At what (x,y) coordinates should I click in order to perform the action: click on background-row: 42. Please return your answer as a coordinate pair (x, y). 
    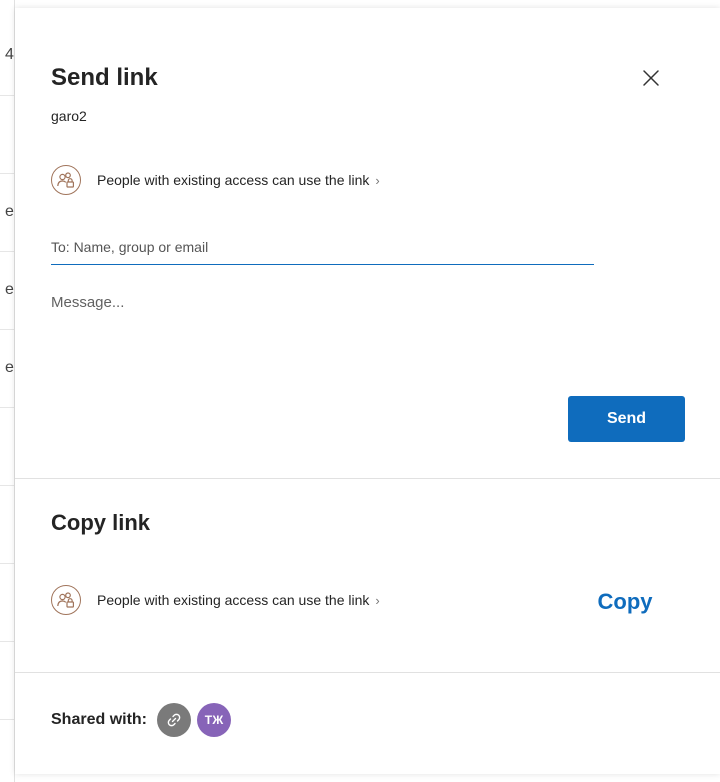
    Looking at the image, I should click on (7, 48).